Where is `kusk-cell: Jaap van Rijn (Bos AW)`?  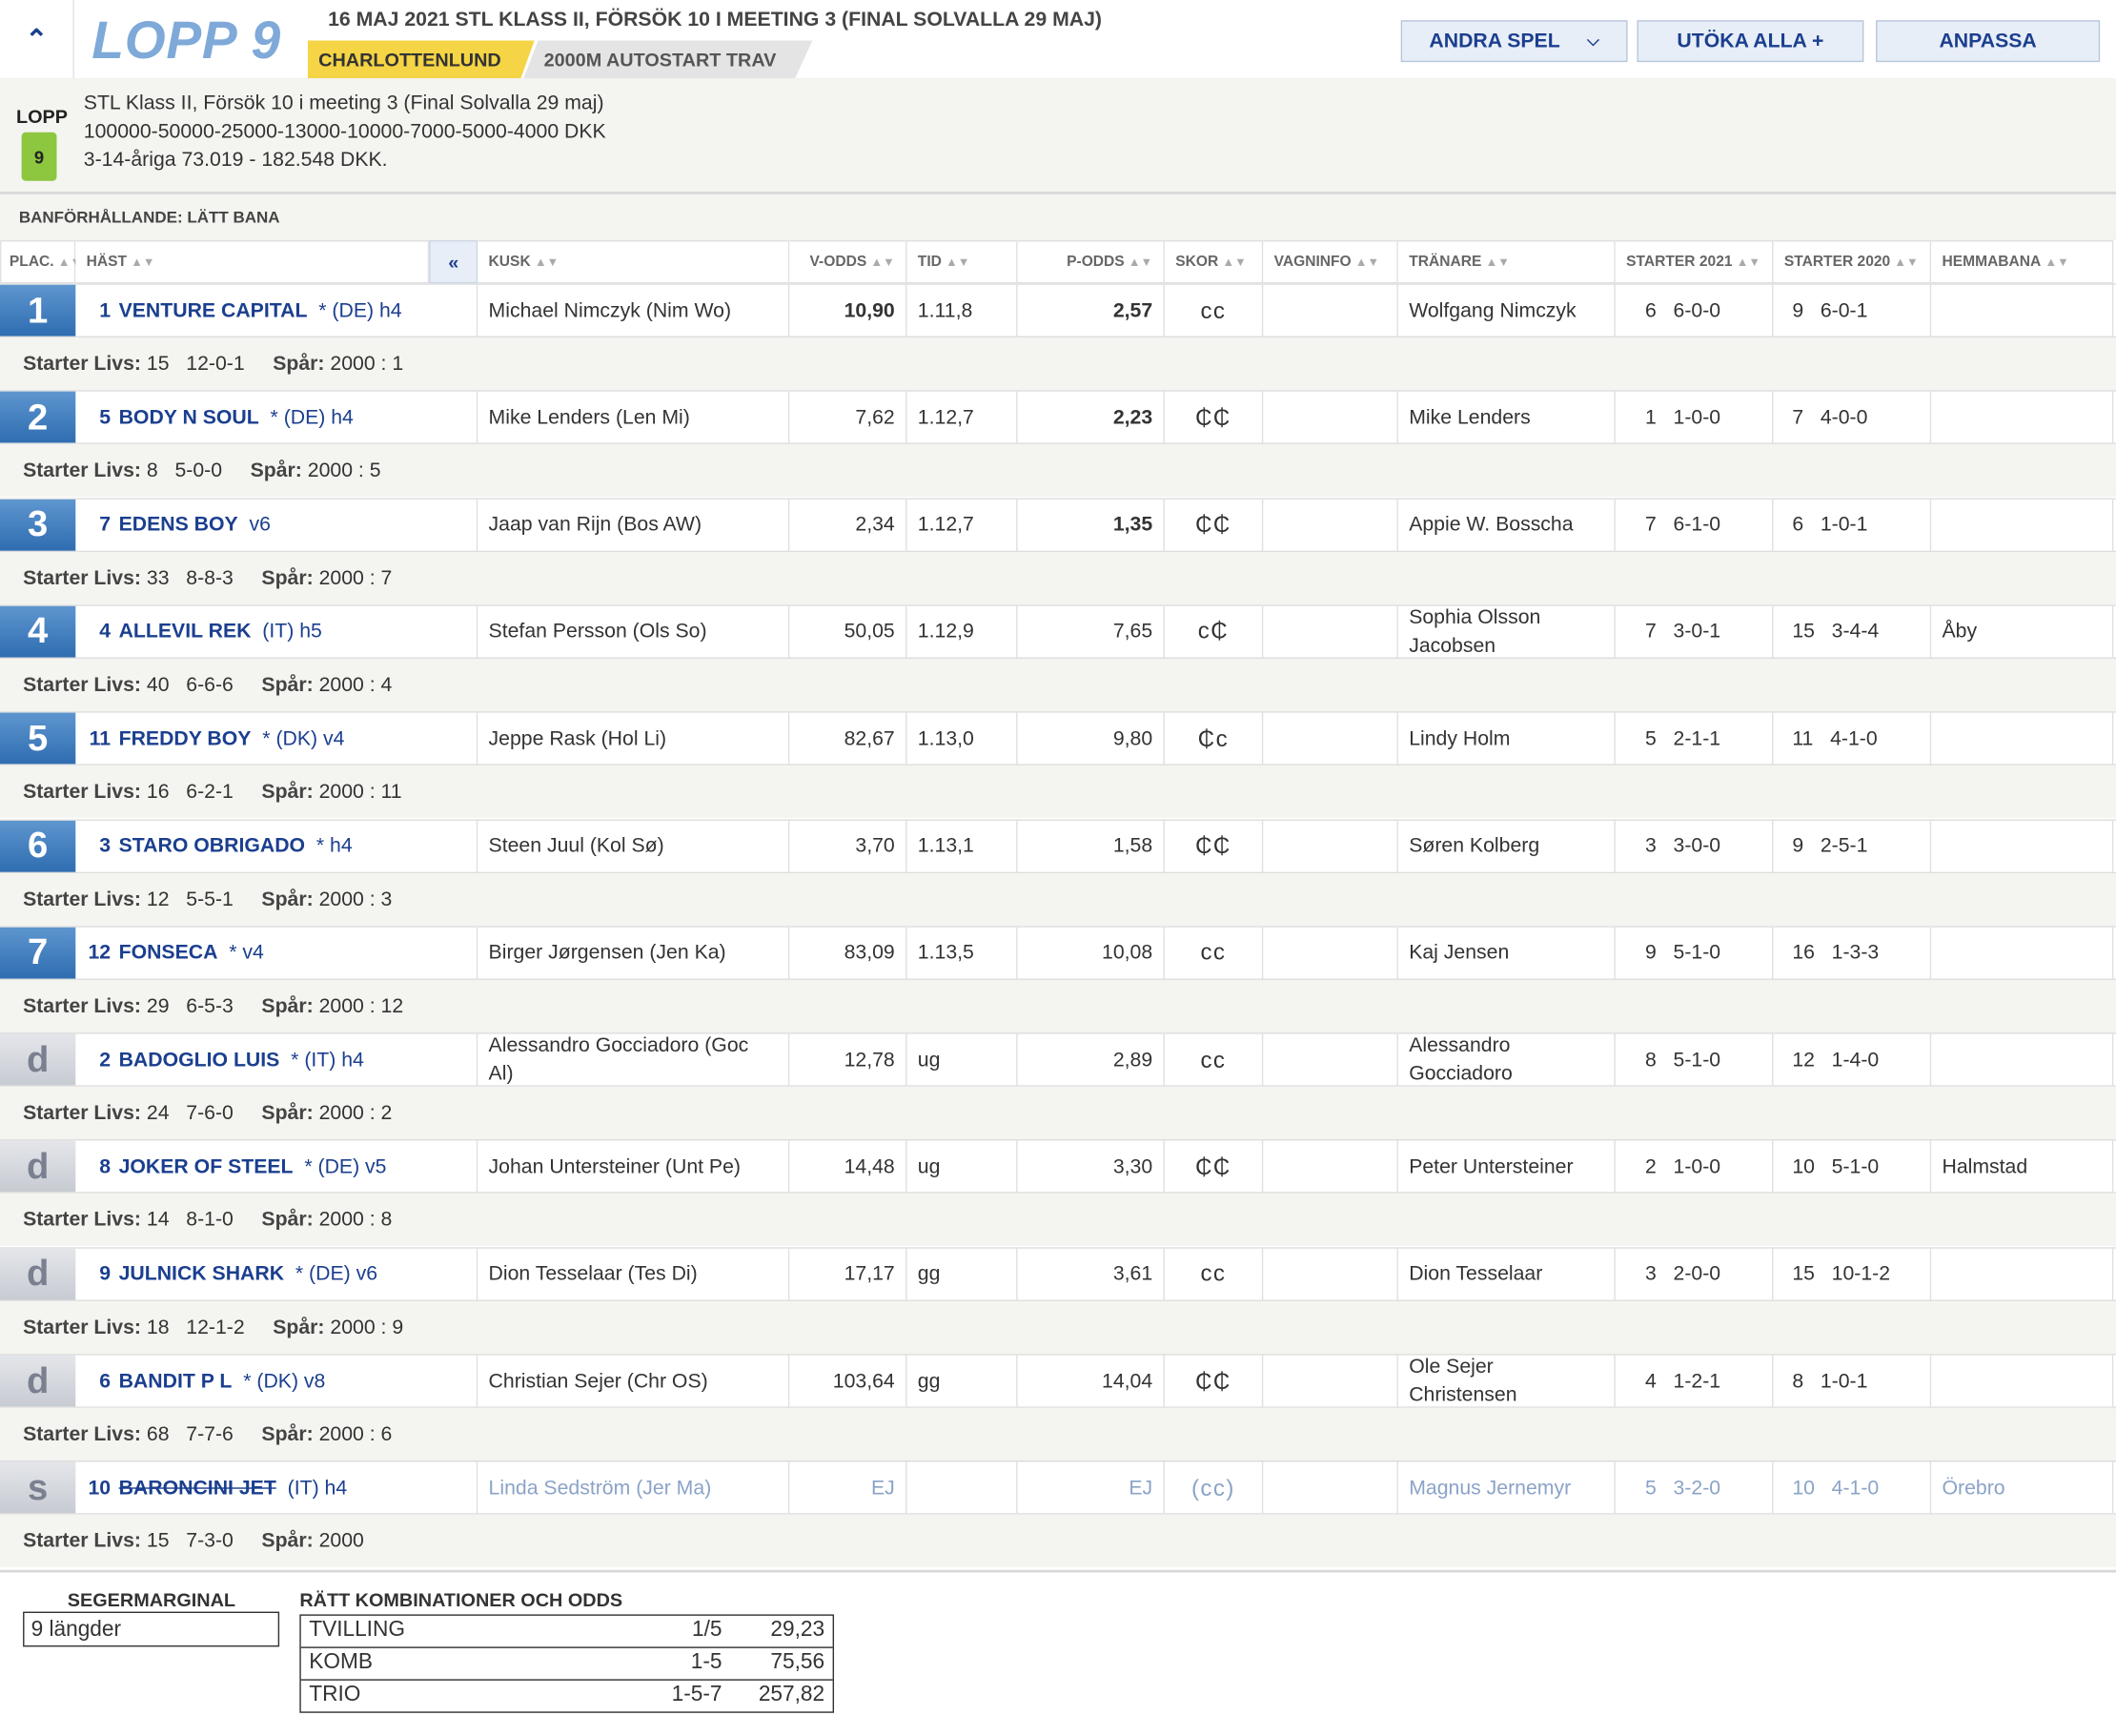 kusk-cell: Jaap van Rijn (Bos AW) is located at coordinates (634, 525).